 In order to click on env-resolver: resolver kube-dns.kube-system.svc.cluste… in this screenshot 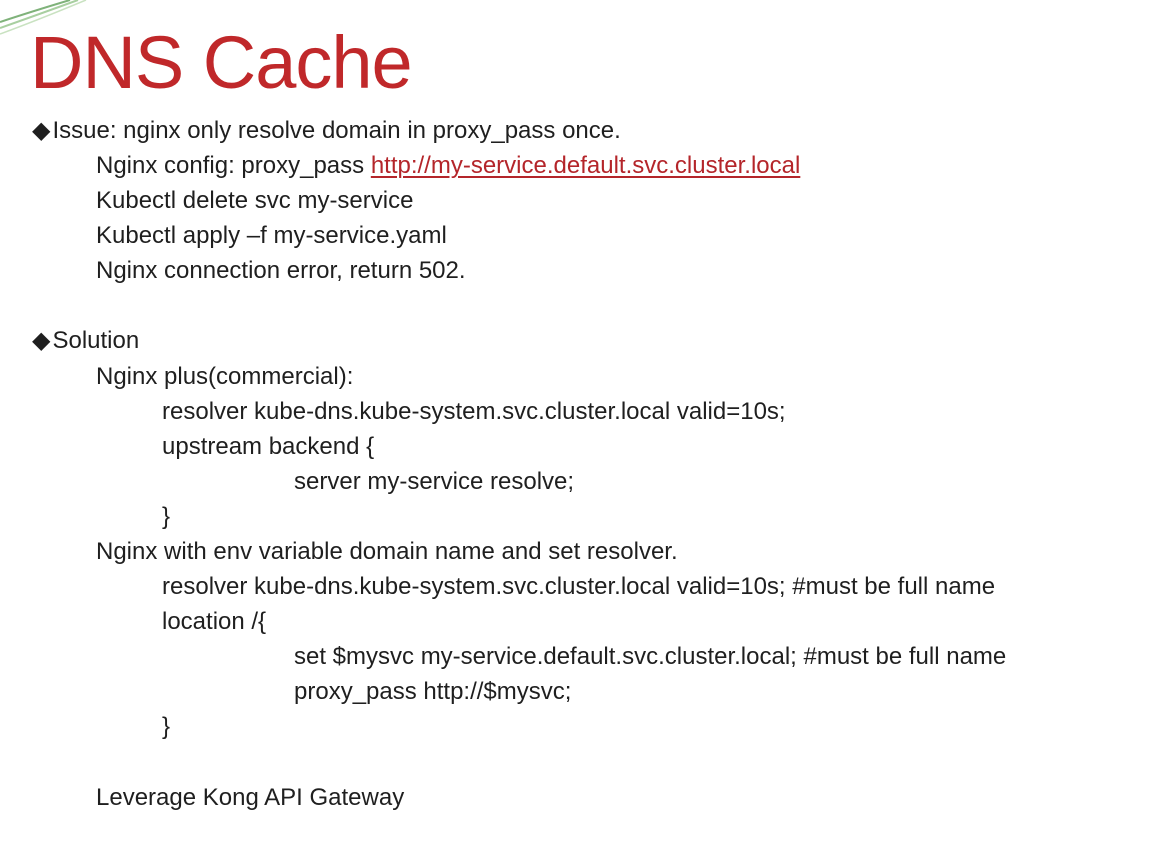, I will do `click(579, 586)`.